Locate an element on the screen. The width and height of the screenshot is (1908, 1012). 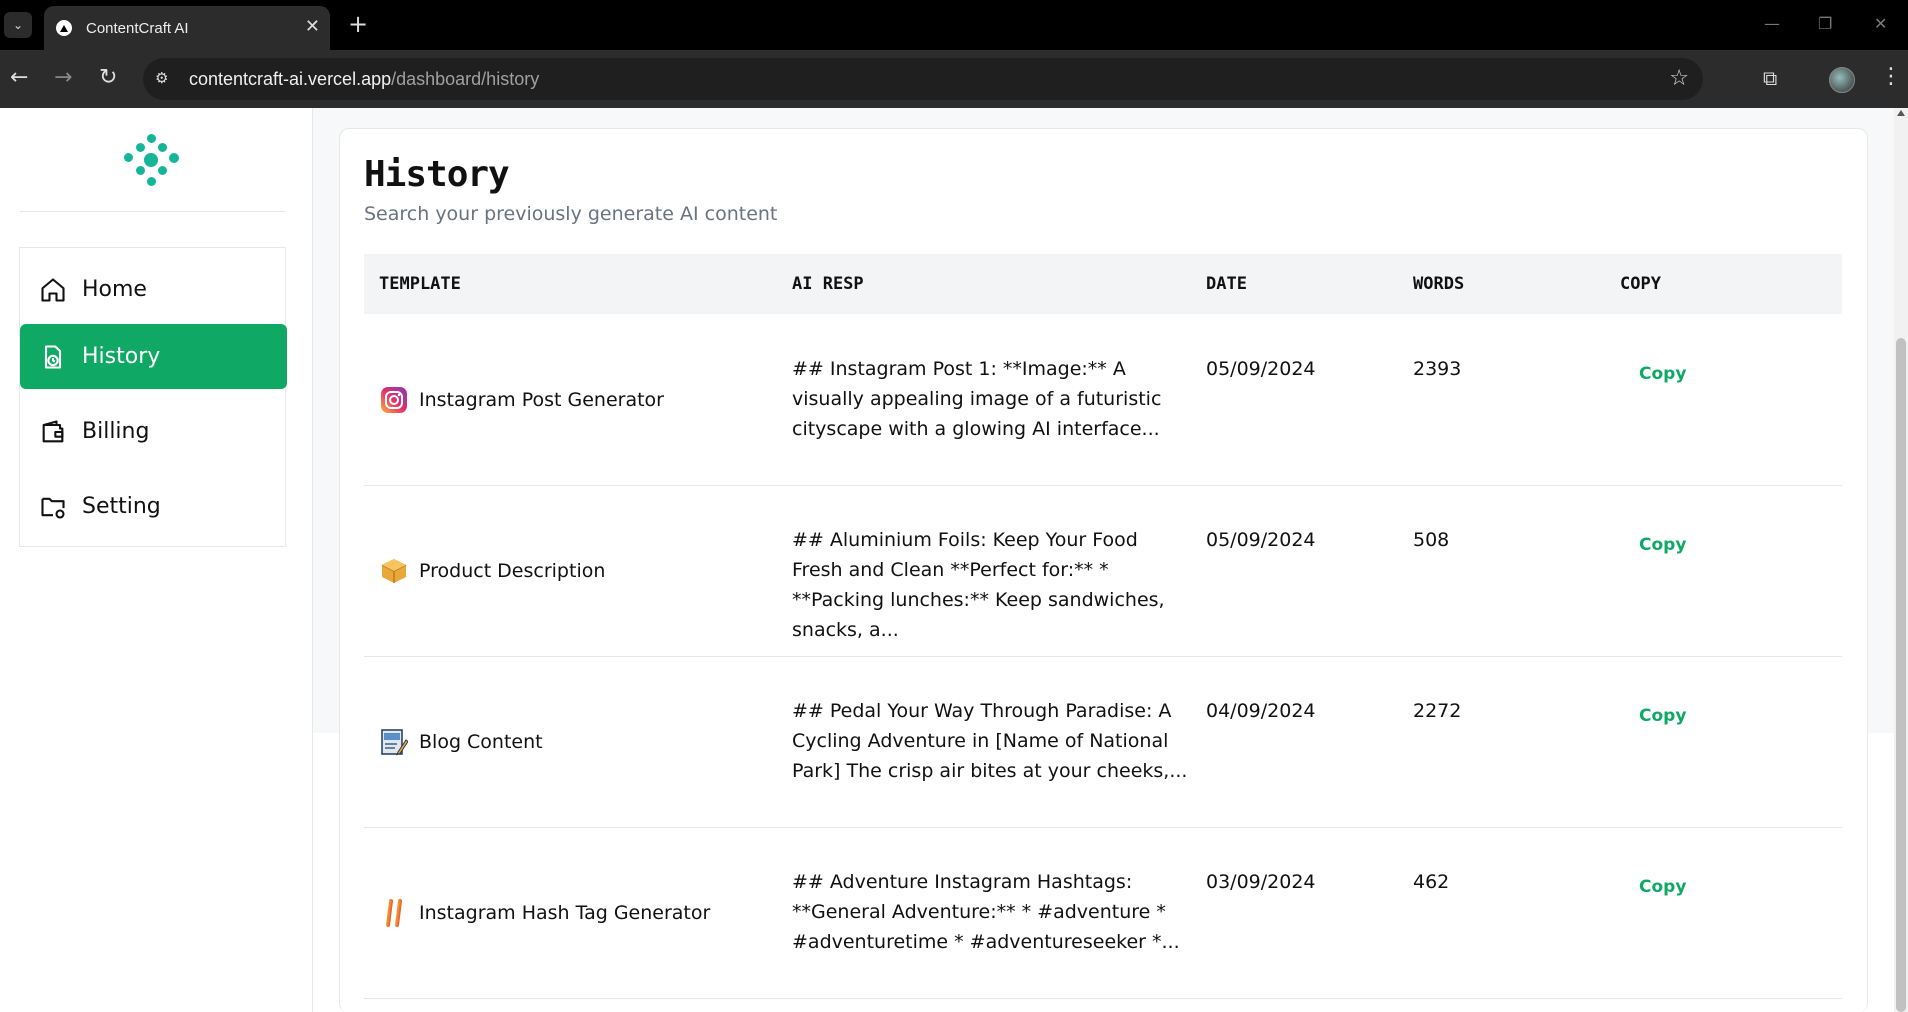
package-icon is located at coordinates (394, 571).